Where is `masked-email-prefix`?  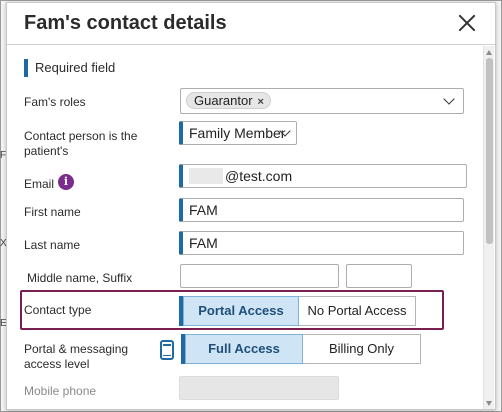 masked-email-prefix is located at coordinates (206, 176).